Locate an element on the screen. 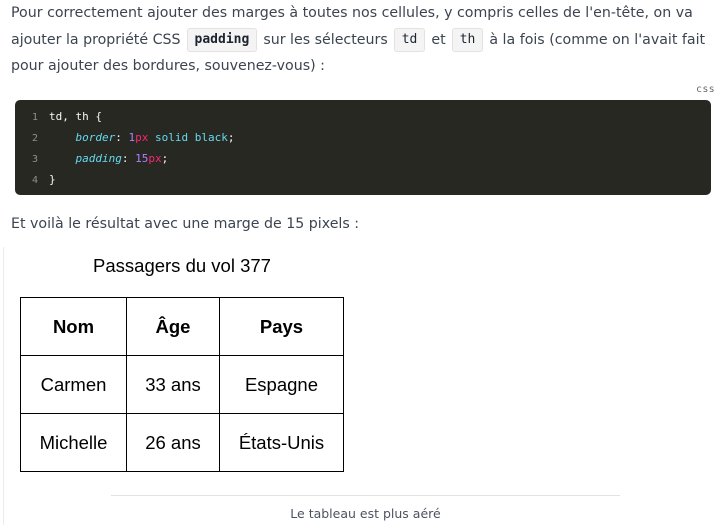 The image size is (722, 525). inline-code-td: td is located at coordinates (409, 39).